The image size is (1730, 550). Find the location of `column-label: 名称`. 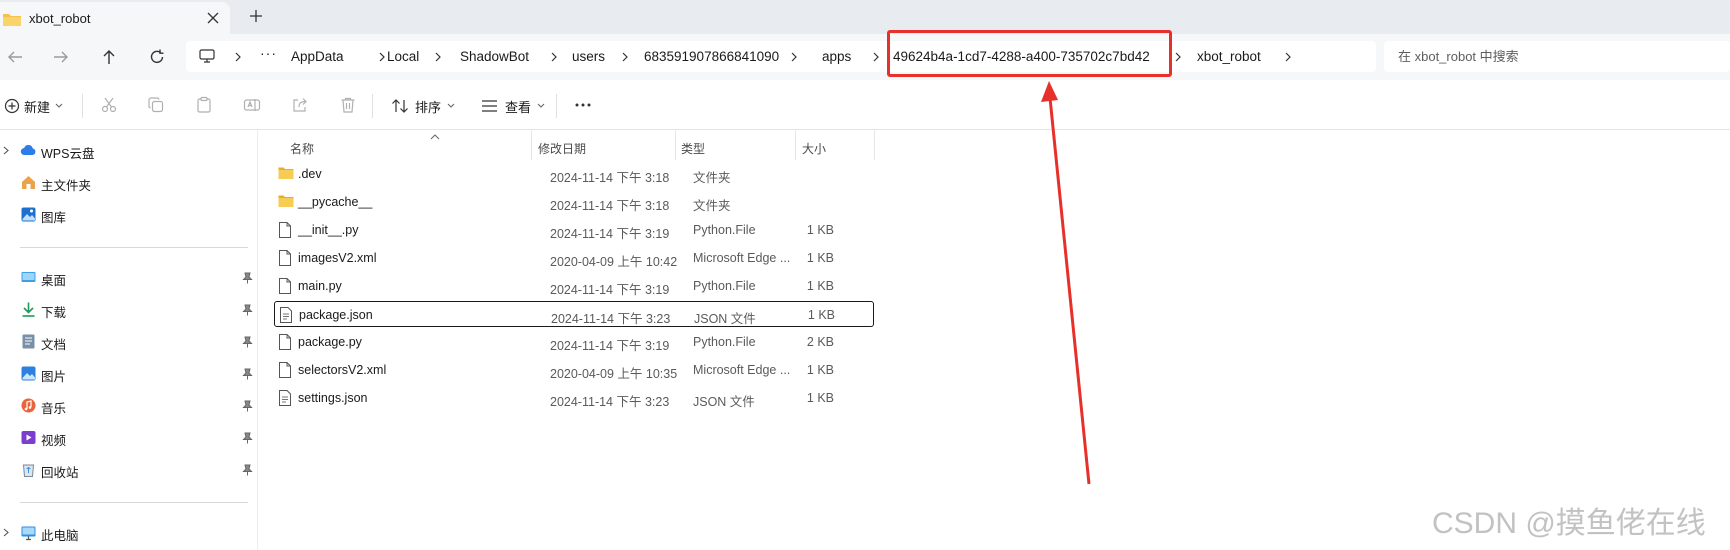

column-label: 名称 is located at coordinates (302, 149).